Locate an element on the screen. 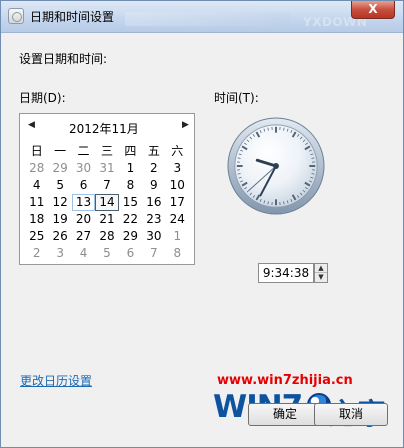 This screenshot has height=448, width=404. calendar-day: 20 is located at coordinates (83, 219).